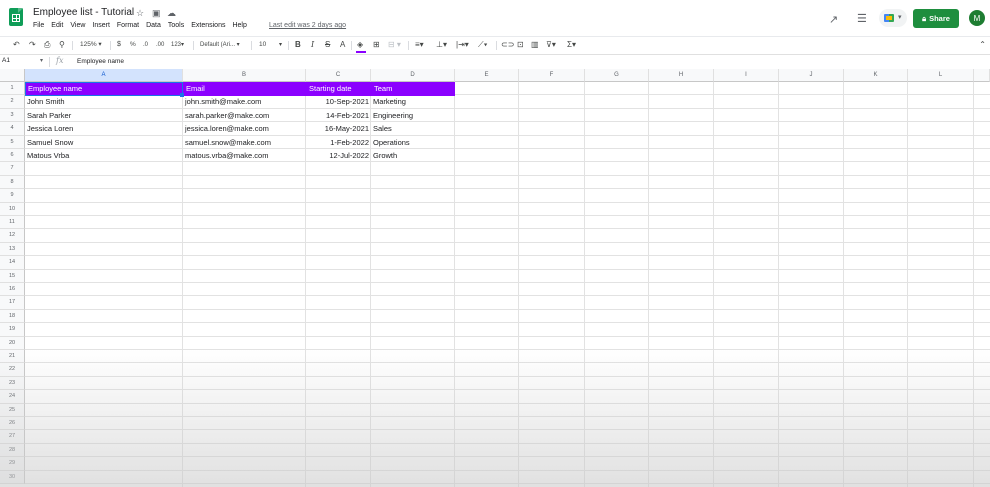 The image size is (990, 487). What do you see at coordinates (862, 18) in the screenshot?
I see `comment-history-icon: ☰` at bounding box center [862, 18].